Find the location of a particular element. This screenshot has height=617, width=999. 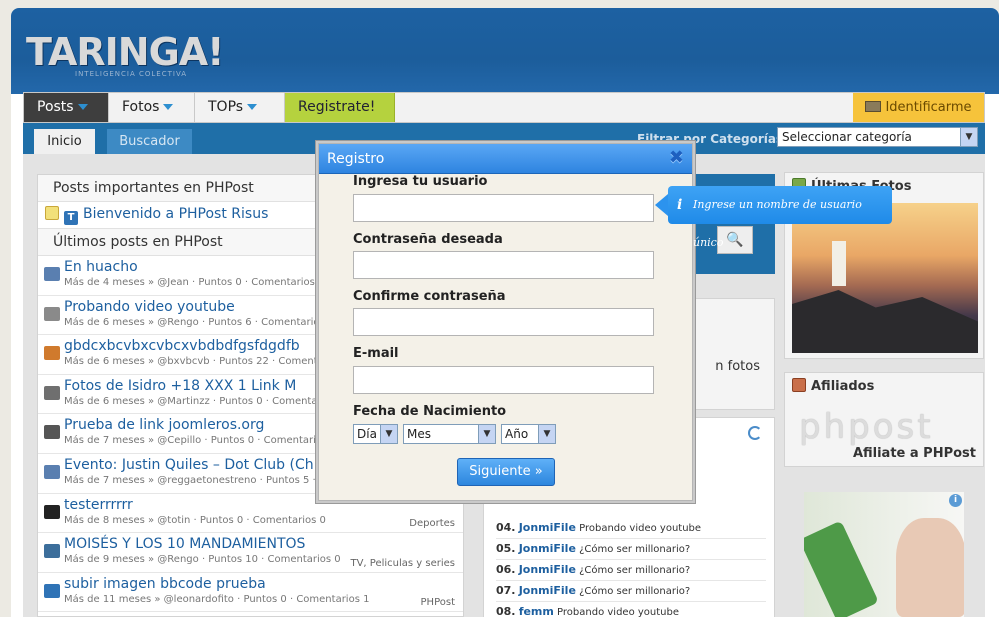

nav-posts: Posts is located at coordinates (66, 107).